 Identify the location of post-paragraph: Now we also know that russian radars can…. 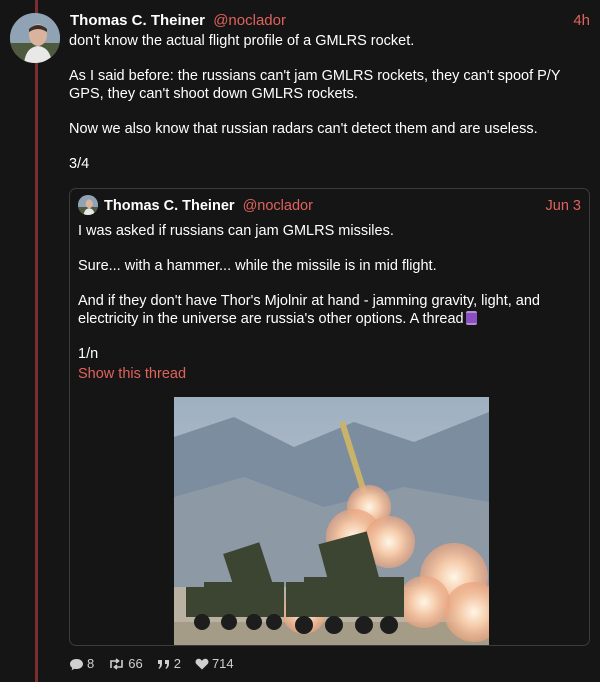
(303, 129).